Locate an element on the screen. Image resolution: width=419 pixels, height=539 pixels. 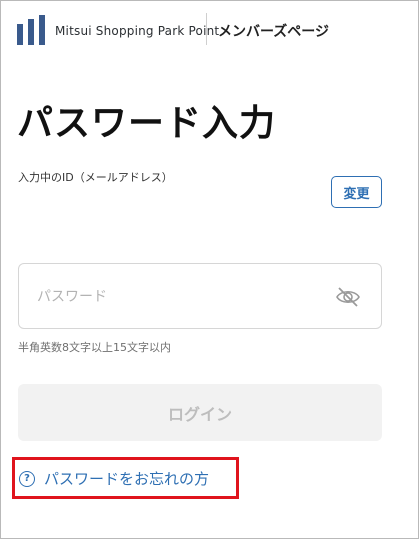
password-input is located at coordinates (182, 297).